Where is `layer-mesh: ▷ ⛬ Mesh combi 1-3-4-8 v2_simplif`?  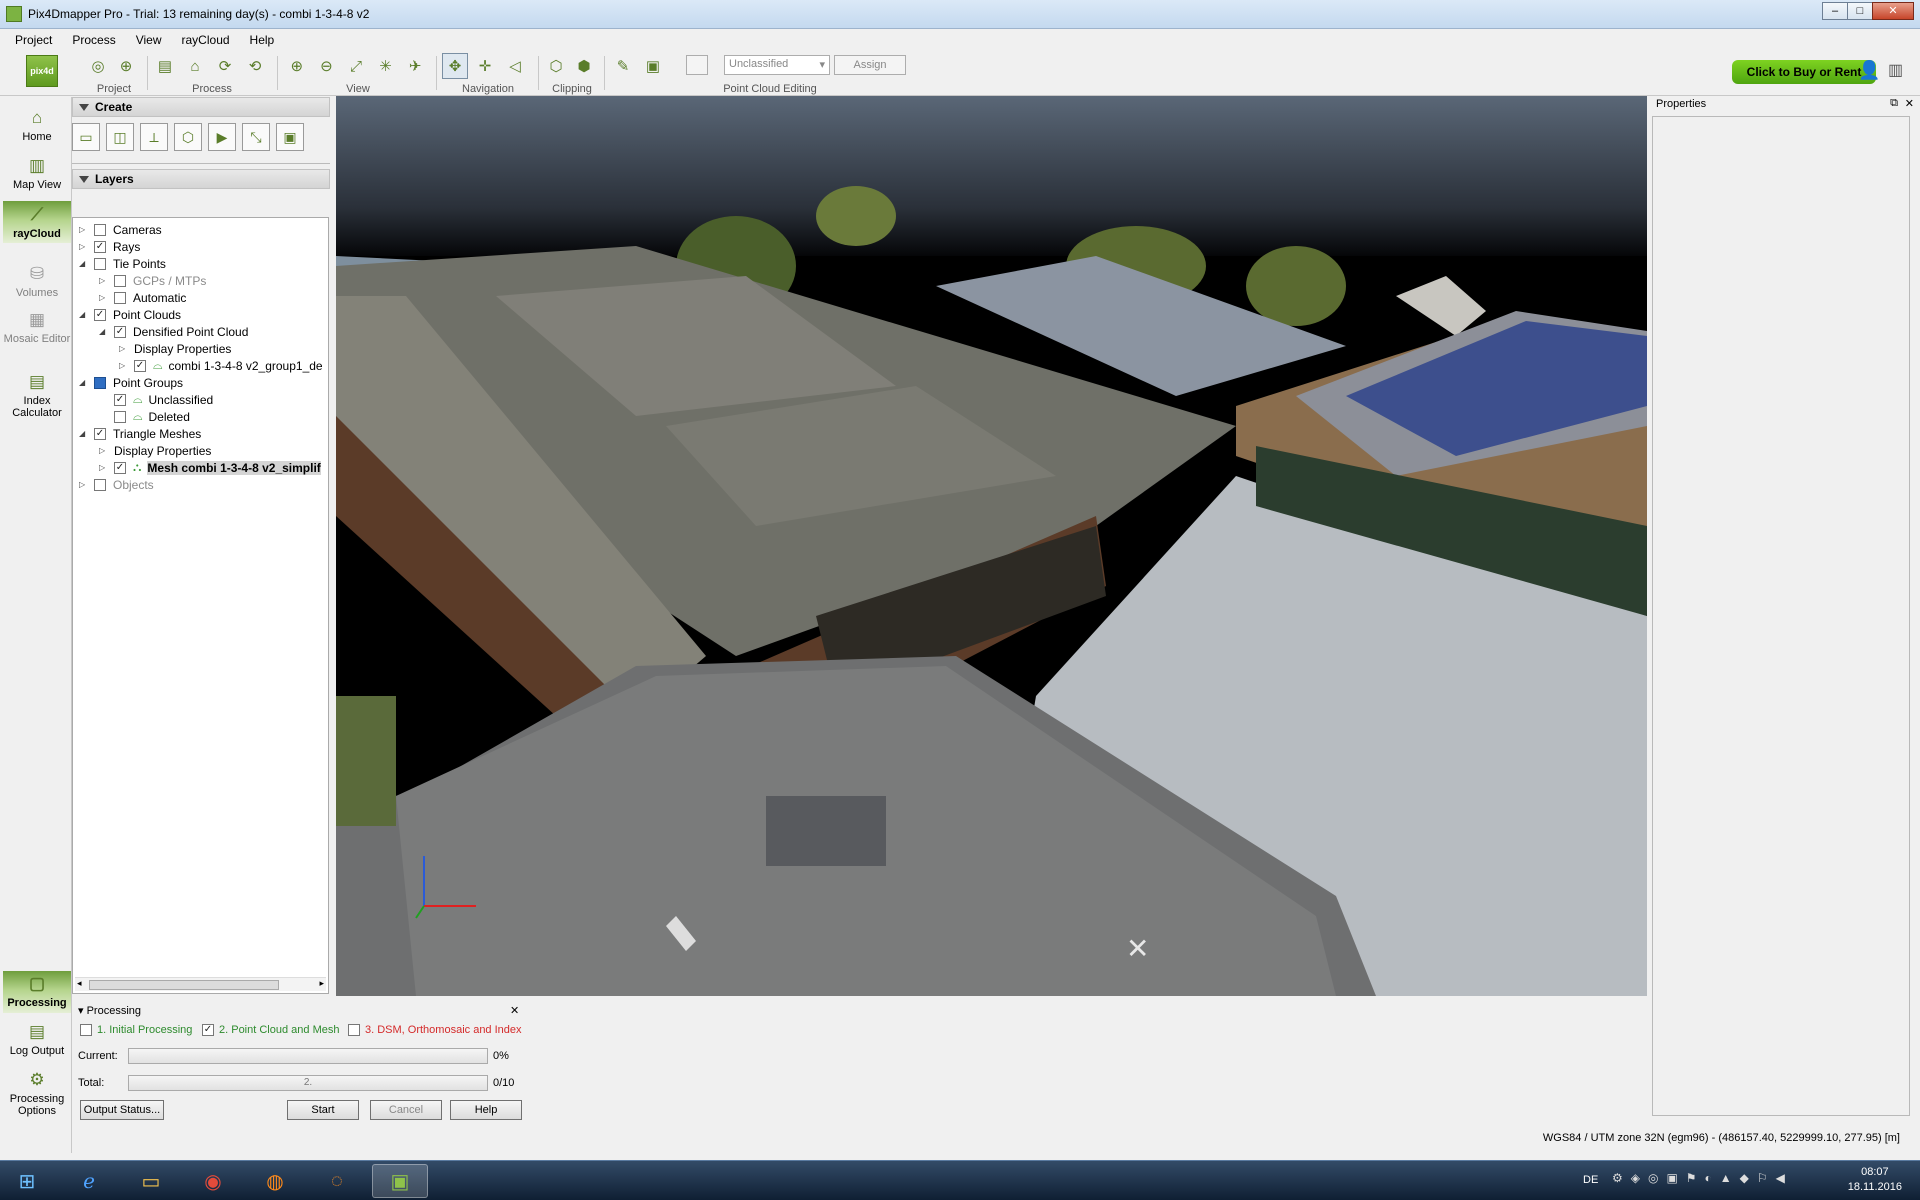 layer-mesh: ▷ ⛬ Mesh combi 1-3-4-8 v2_simplif is located at coordinates (215, 467).